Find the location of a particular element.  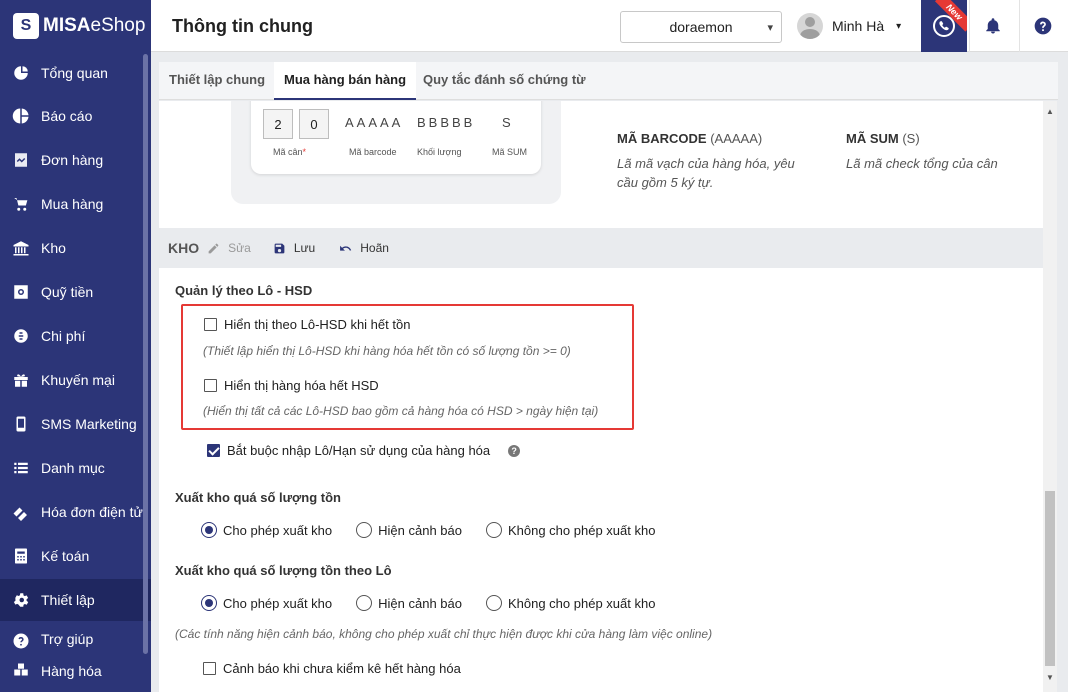

save-button: Lưu is located at coordinates (294, 248).